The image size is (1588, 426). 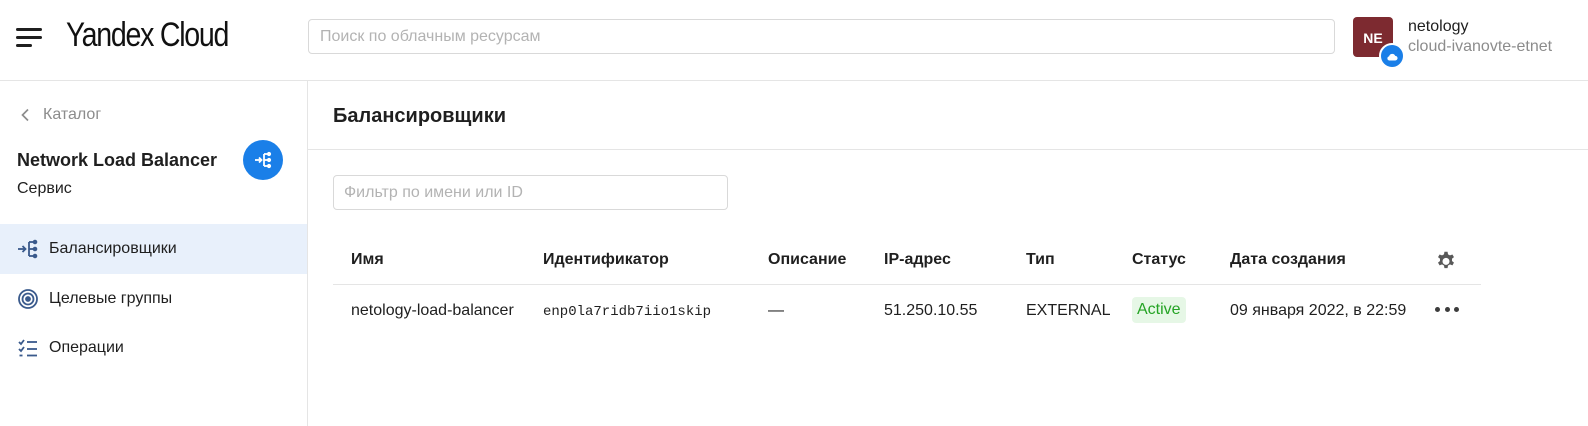 I want to click on yandex-cloud-logo: Yandex Cloud, so click(x=147, y=35).